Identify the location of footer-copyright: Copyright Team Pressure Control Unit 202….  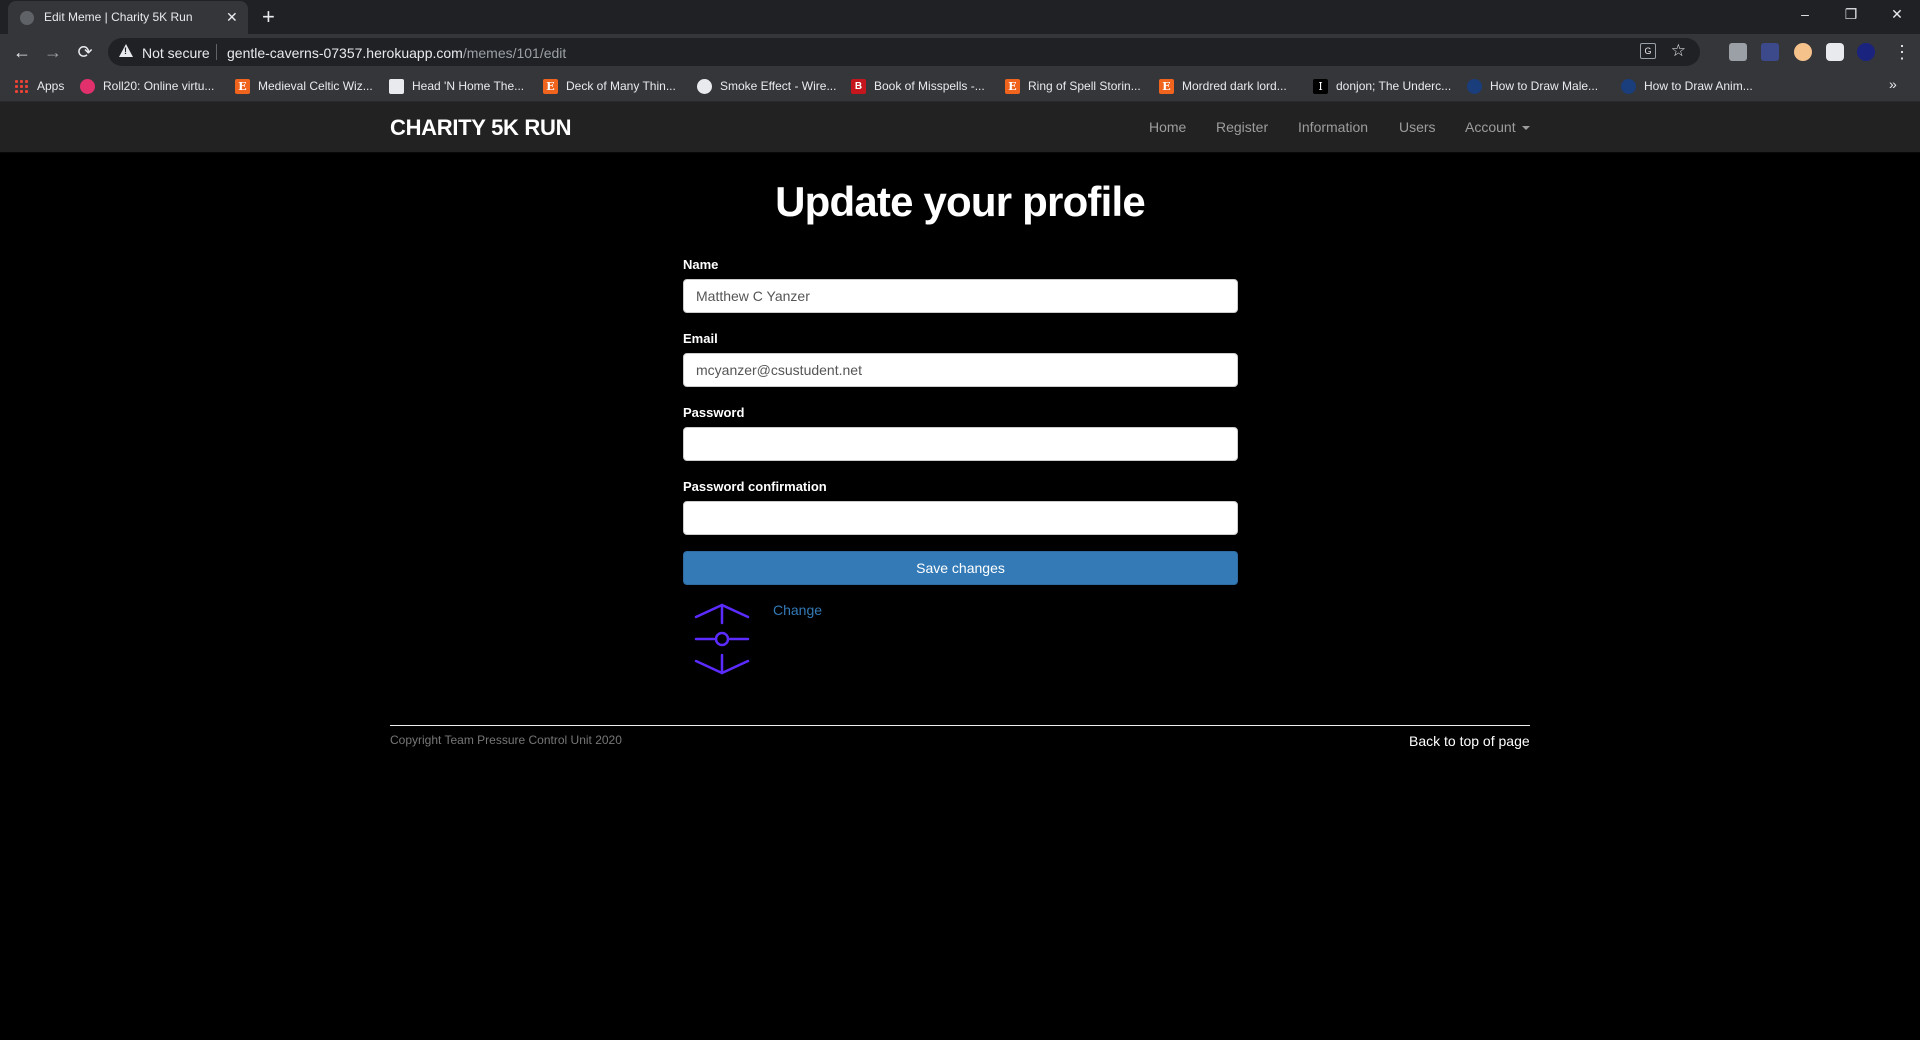
(506, 740).